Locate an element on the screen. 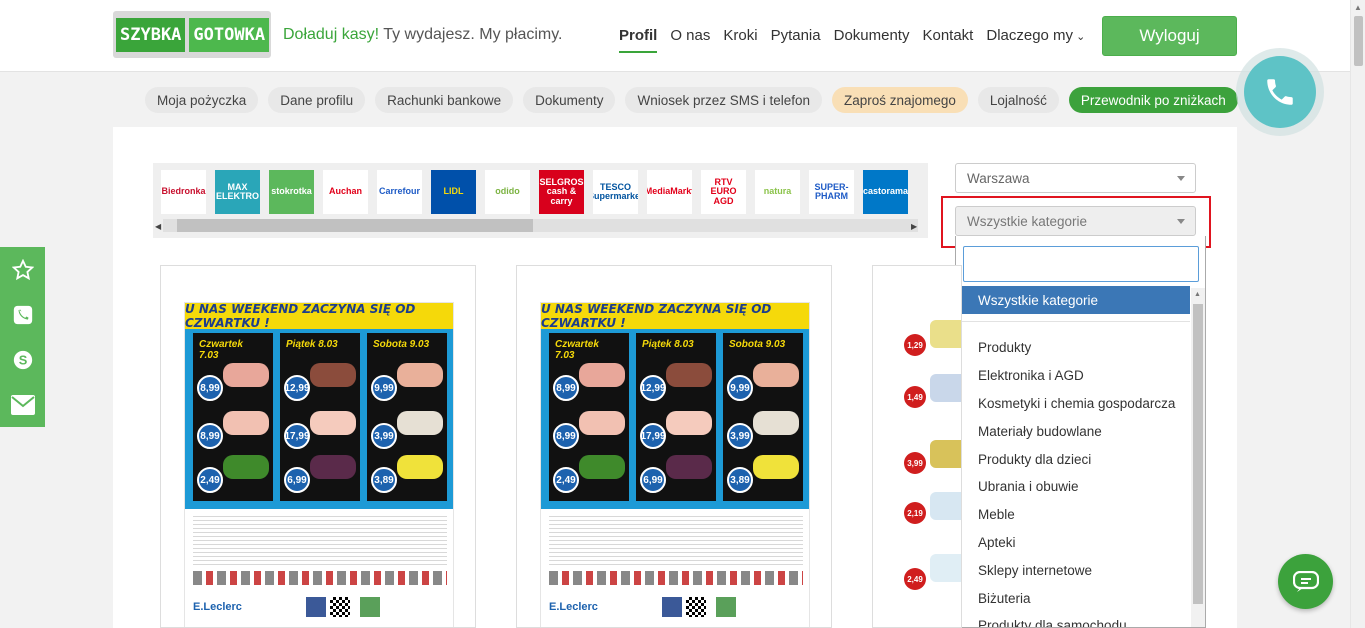 The height and width of the screenshot is (628, 1365). flyer-price: 3,89 is located at coordinates (384, 480).